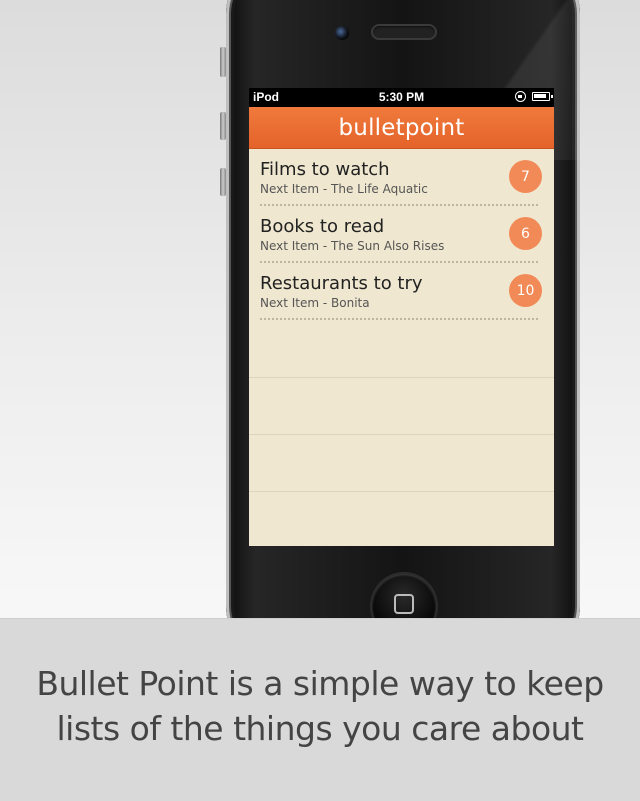  I want to click on status-bar: iPod 5:30 PM, so click(401, 97).